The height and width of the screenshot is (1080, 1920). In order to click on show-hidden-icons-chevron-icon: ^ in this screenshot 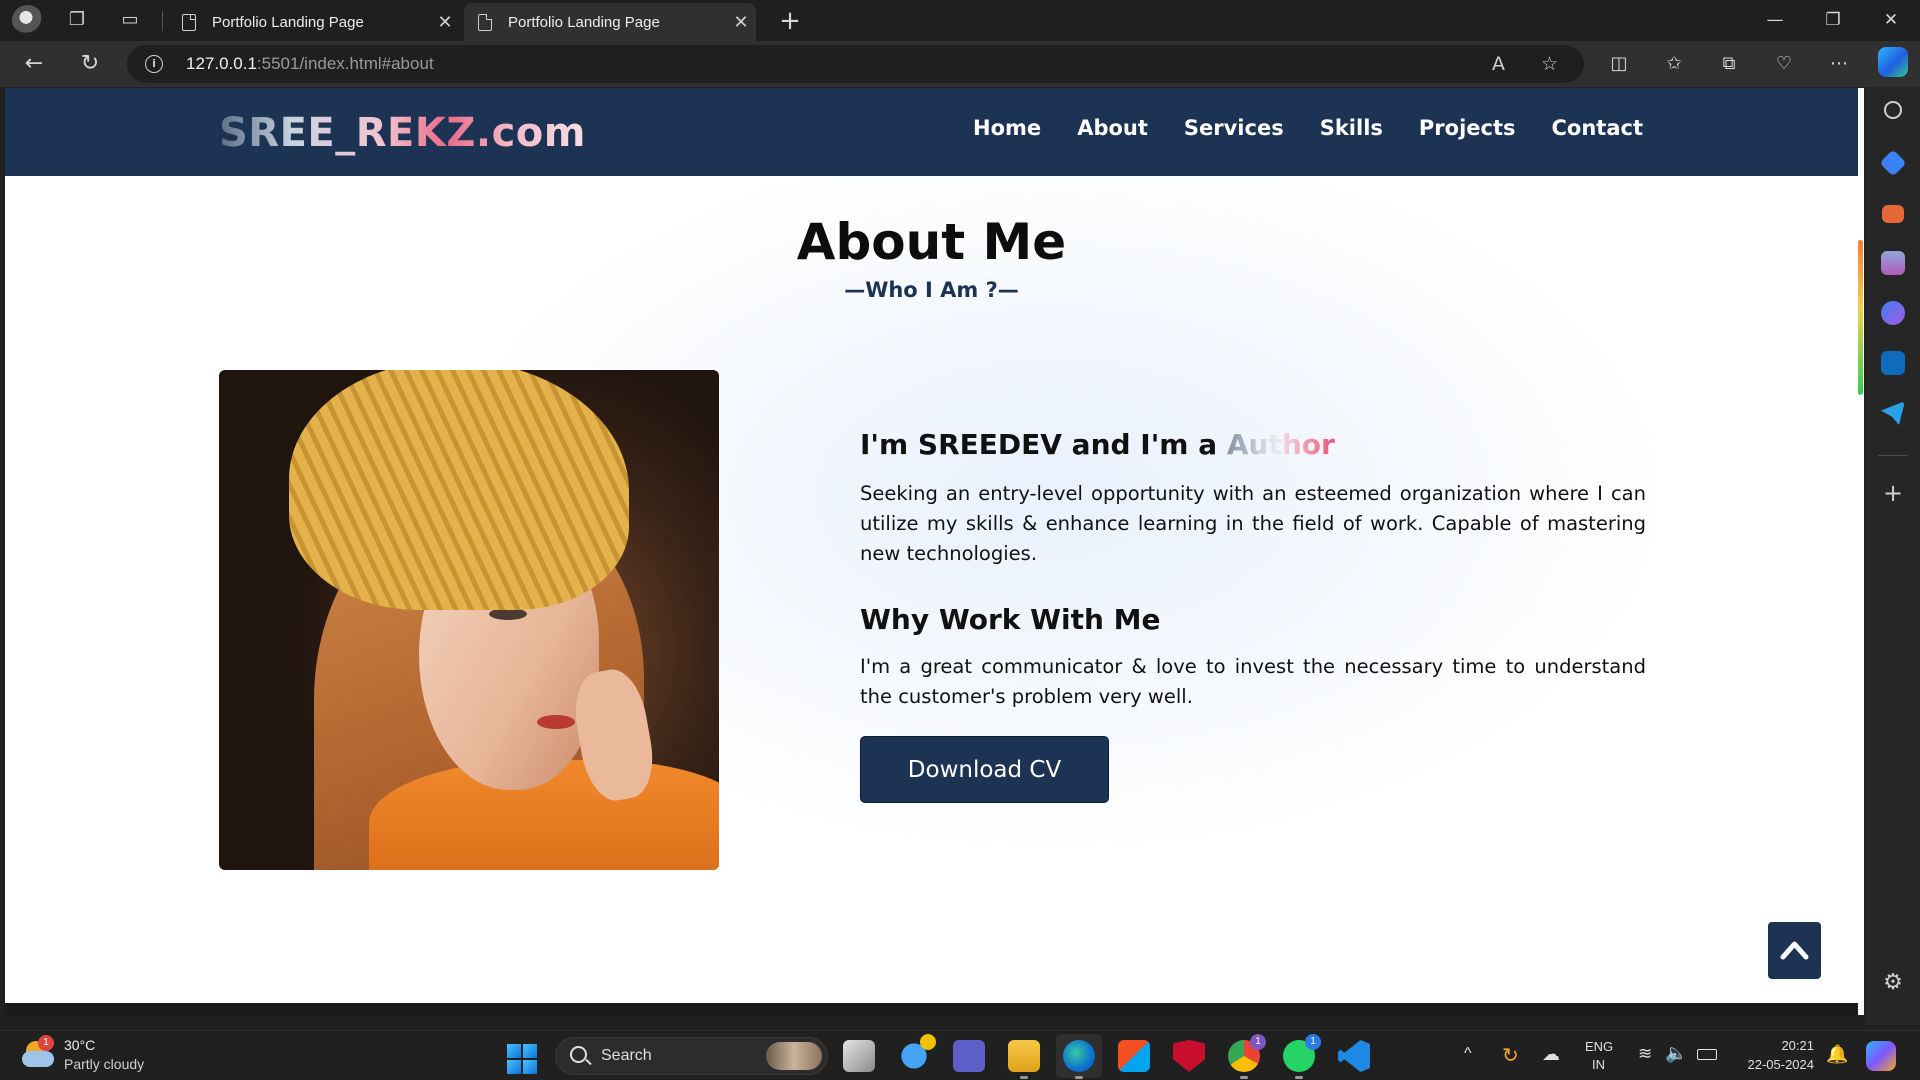, I will do `click(1468, 1054)`.